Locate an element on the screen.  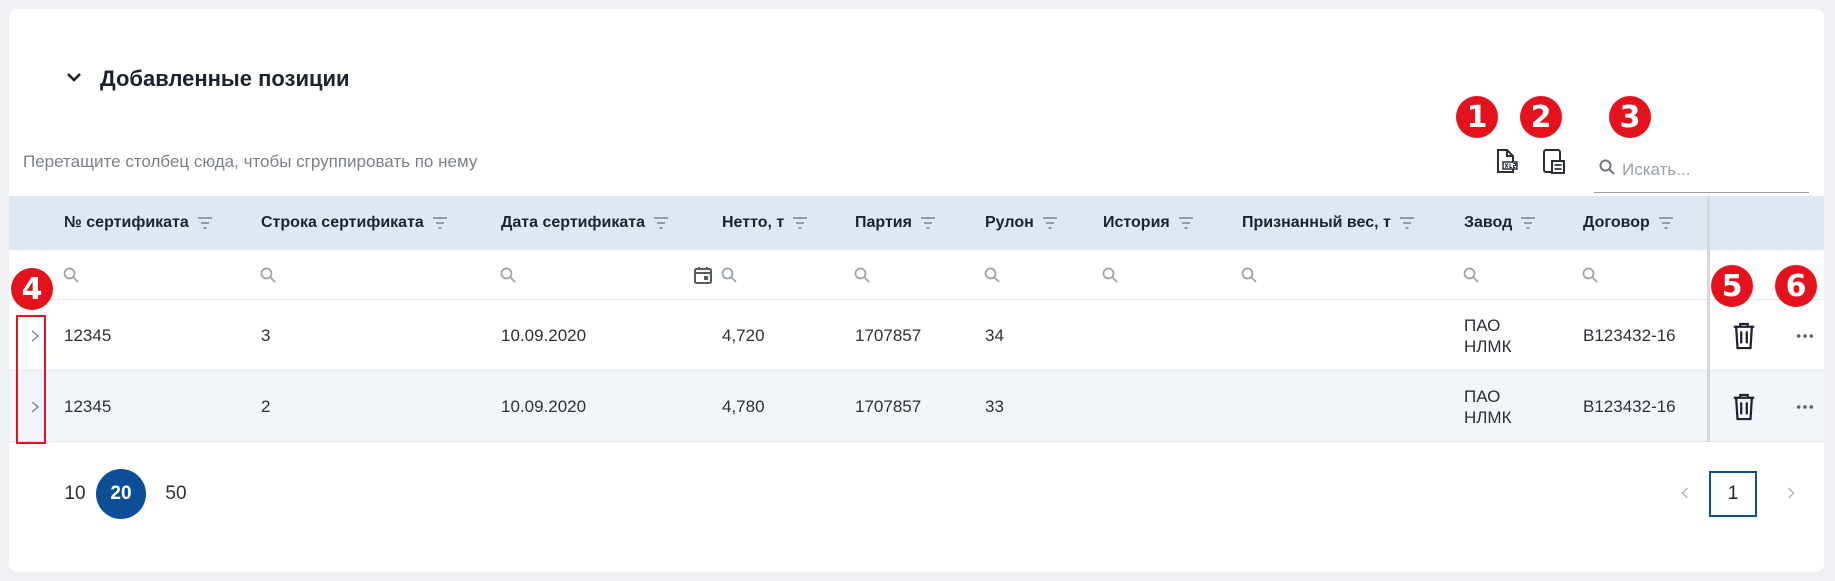
trash-icon is located at coordinates (1744, 335).